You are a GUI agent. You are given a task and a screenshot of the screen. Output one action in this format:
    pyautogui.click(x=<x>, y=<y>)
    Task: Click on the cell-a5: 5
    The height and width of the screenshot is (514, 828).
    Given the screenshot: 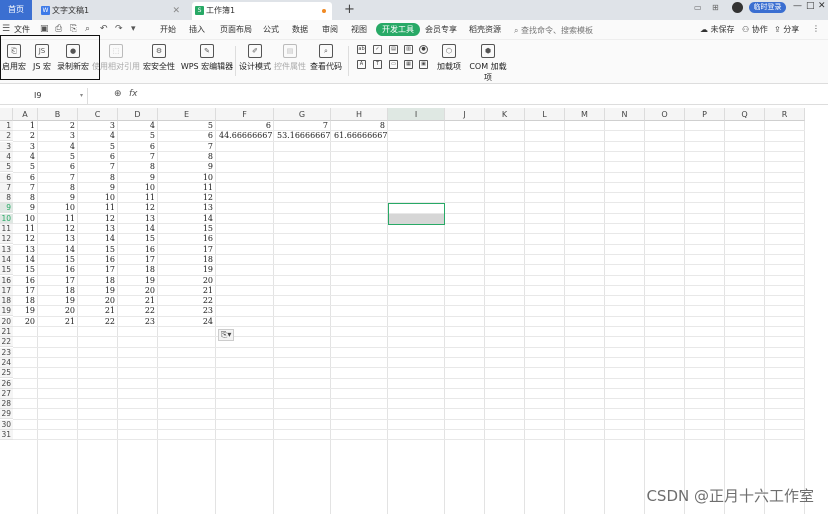 What is the action you would take?
    pyautogui.click(x=25, y=167)
    